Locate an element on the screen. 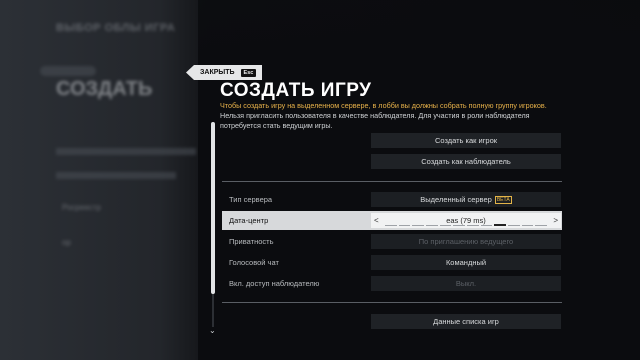 Image resolution: width=640 pixels, height=360 pixels. bg-nav: ВЫБОР ОБЛЫ ИГРА is located at coordinates (116, 28).